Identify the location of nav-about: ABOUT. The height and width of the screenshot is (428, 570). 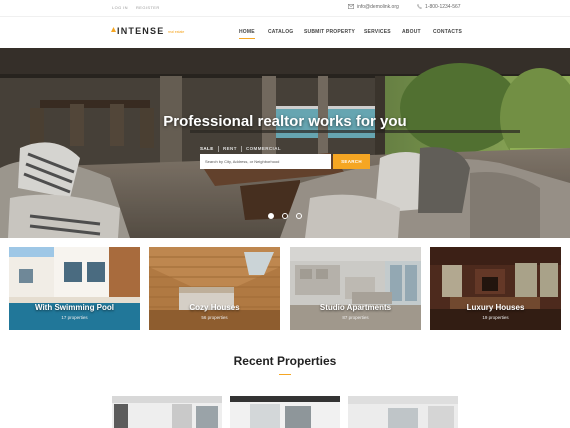
(411, 32).